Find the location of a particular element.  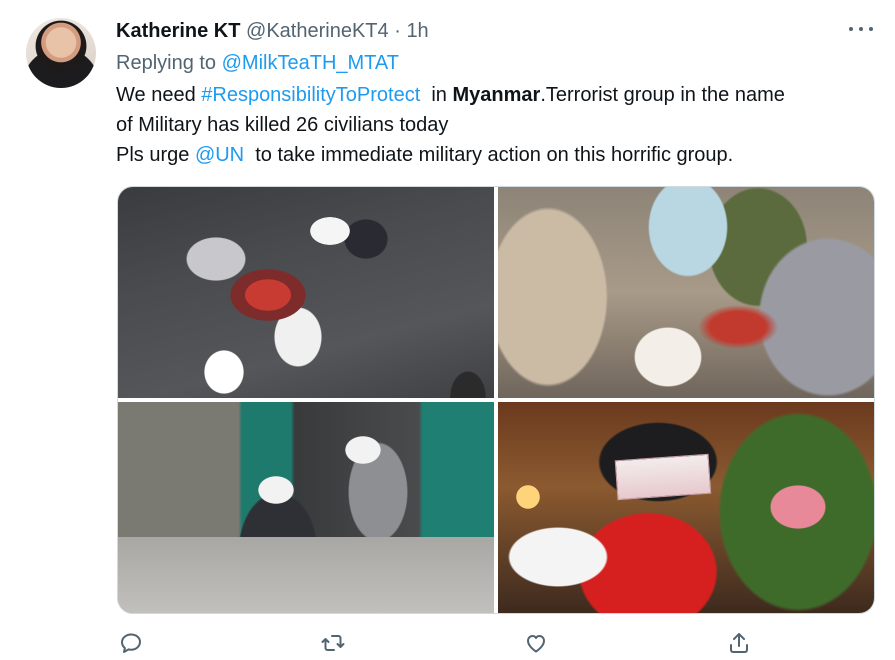

more-icon is located at coordinates (861, 29).